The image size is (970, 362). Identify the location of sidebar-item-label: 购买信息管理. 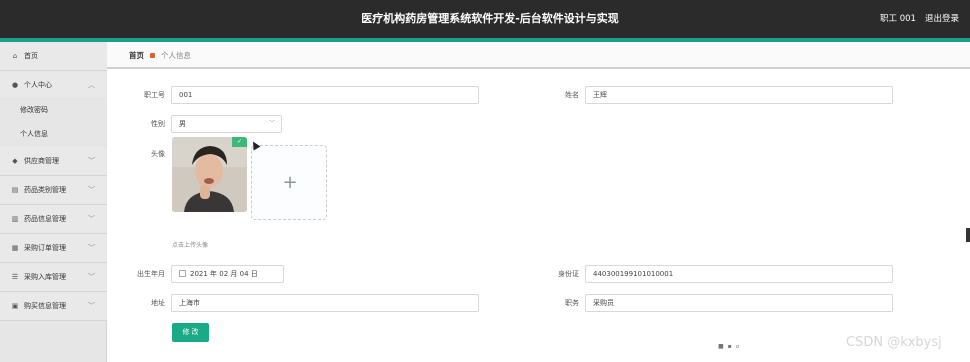
(45, 306).